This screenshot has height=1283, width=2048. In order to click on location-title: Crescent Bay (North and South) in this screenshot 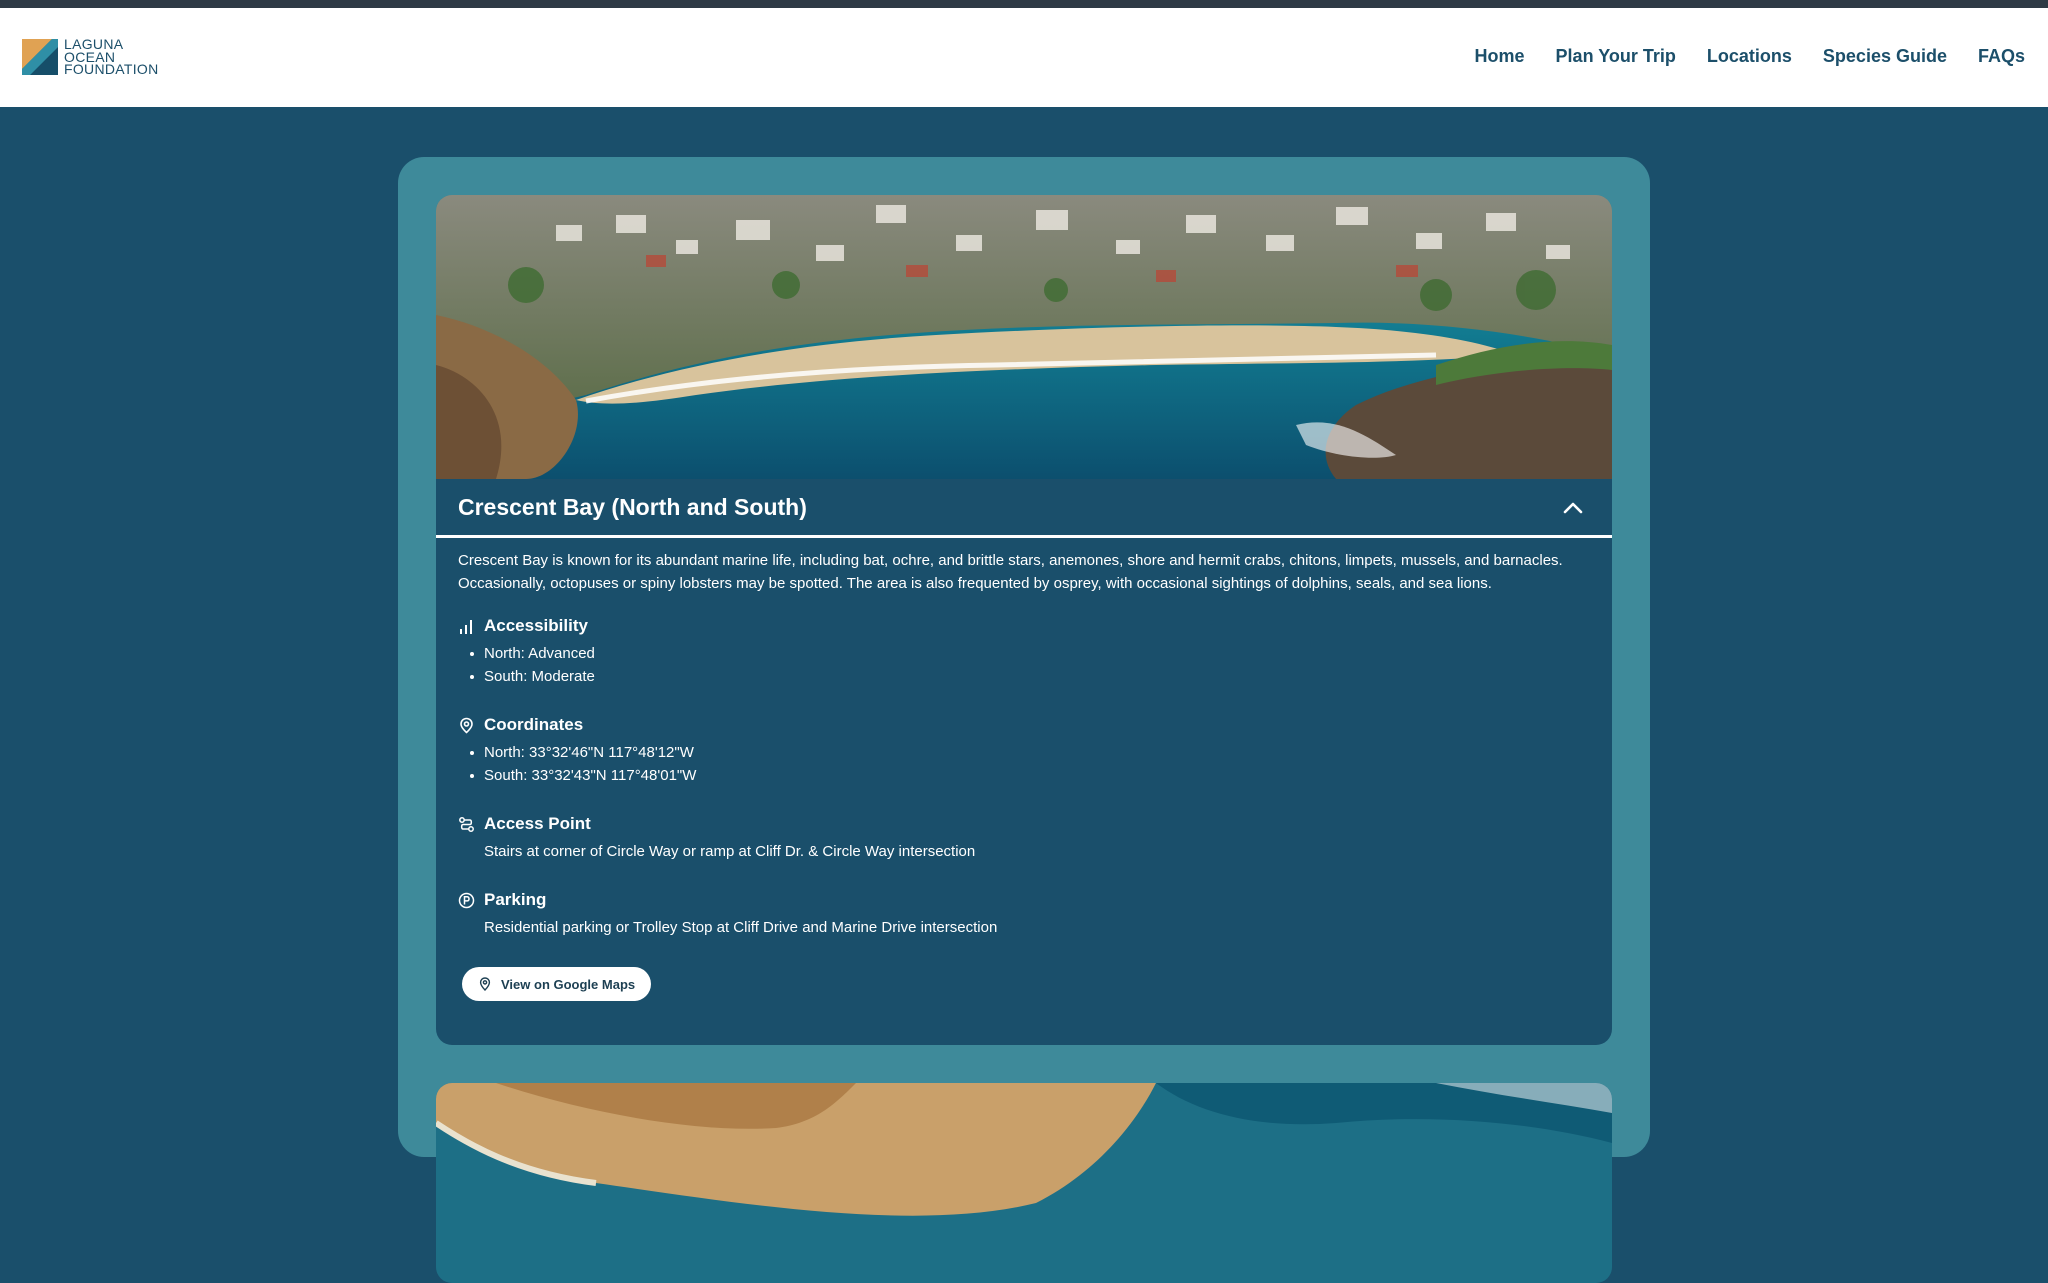, I will do `click(632, 507)`.